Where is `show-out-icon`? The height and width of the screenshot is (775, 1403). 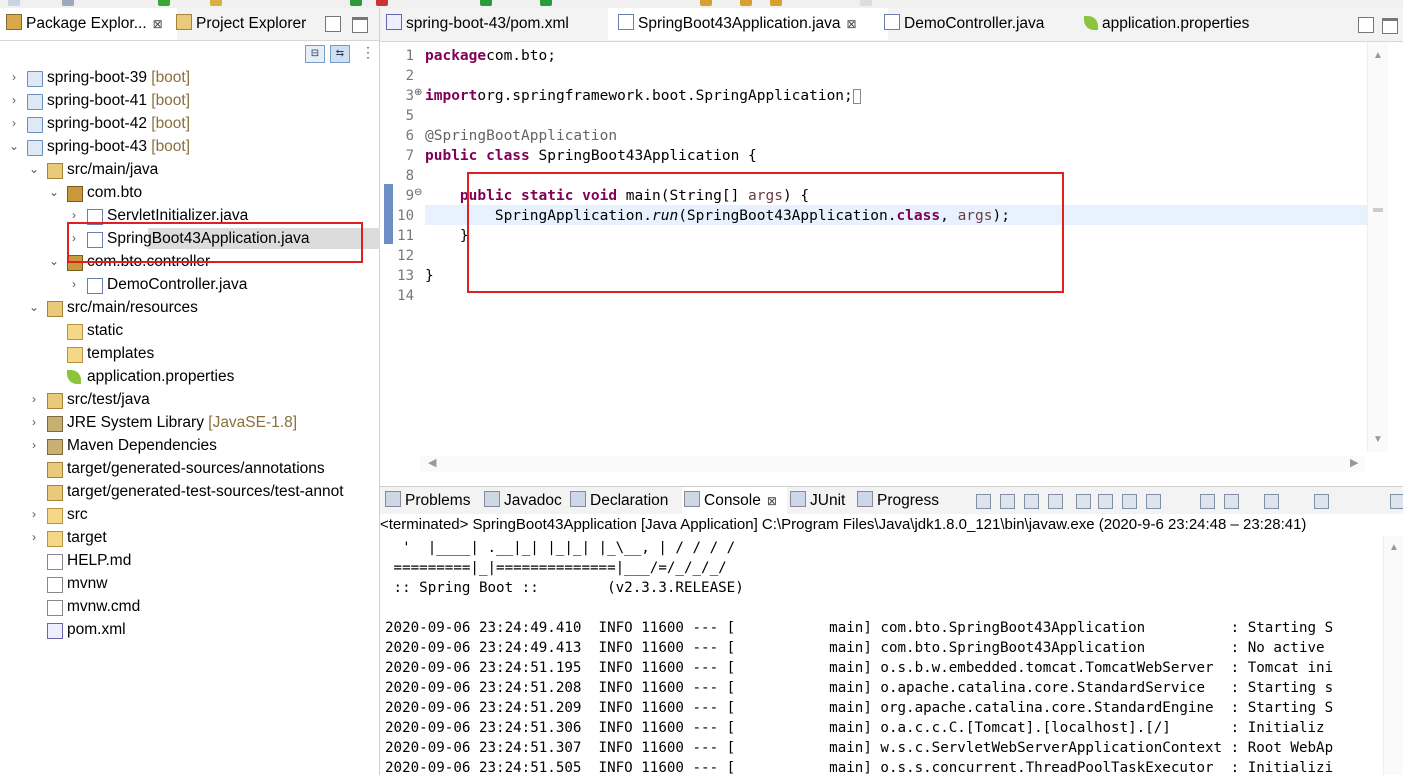
show-out-icon is located at coordinates (1129, 501).